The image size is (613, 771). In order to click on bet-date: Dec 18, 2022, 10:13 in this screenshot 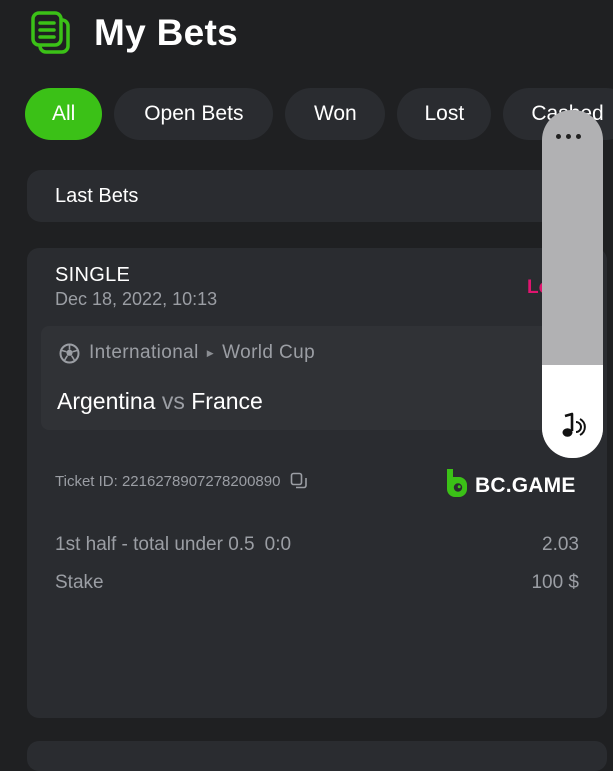, I will do `click(136, 299)`.